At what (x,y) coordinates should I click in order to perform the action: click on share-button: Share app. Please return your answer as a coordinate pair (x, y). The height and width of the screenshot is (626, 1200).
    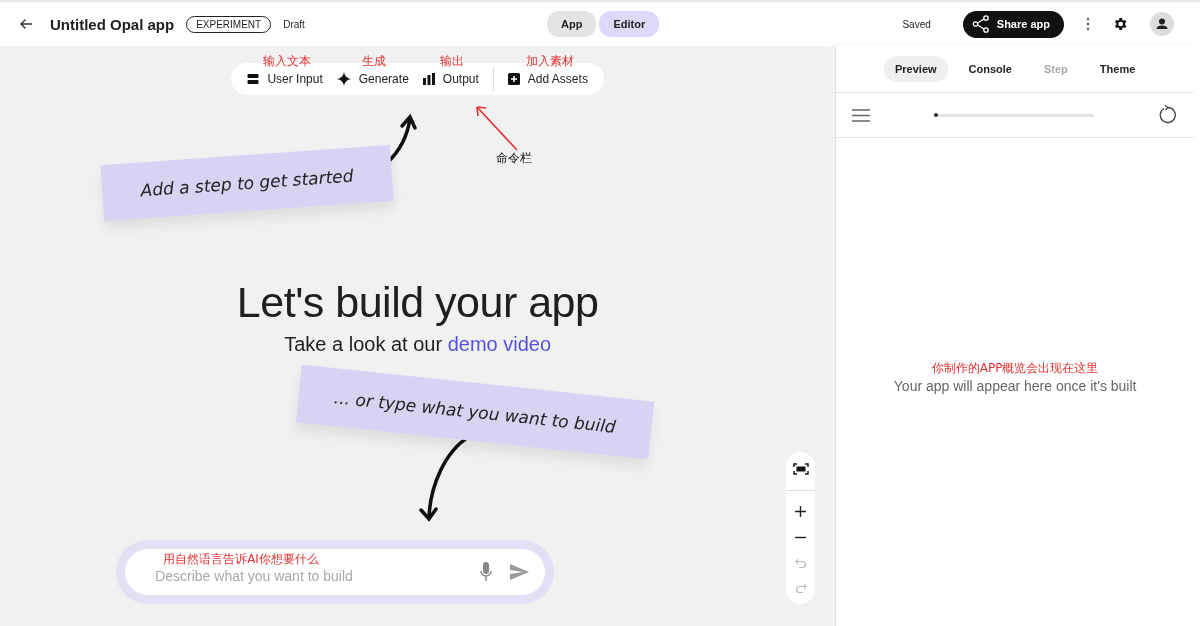
    Looking at the image, I should click on (1013, 24).